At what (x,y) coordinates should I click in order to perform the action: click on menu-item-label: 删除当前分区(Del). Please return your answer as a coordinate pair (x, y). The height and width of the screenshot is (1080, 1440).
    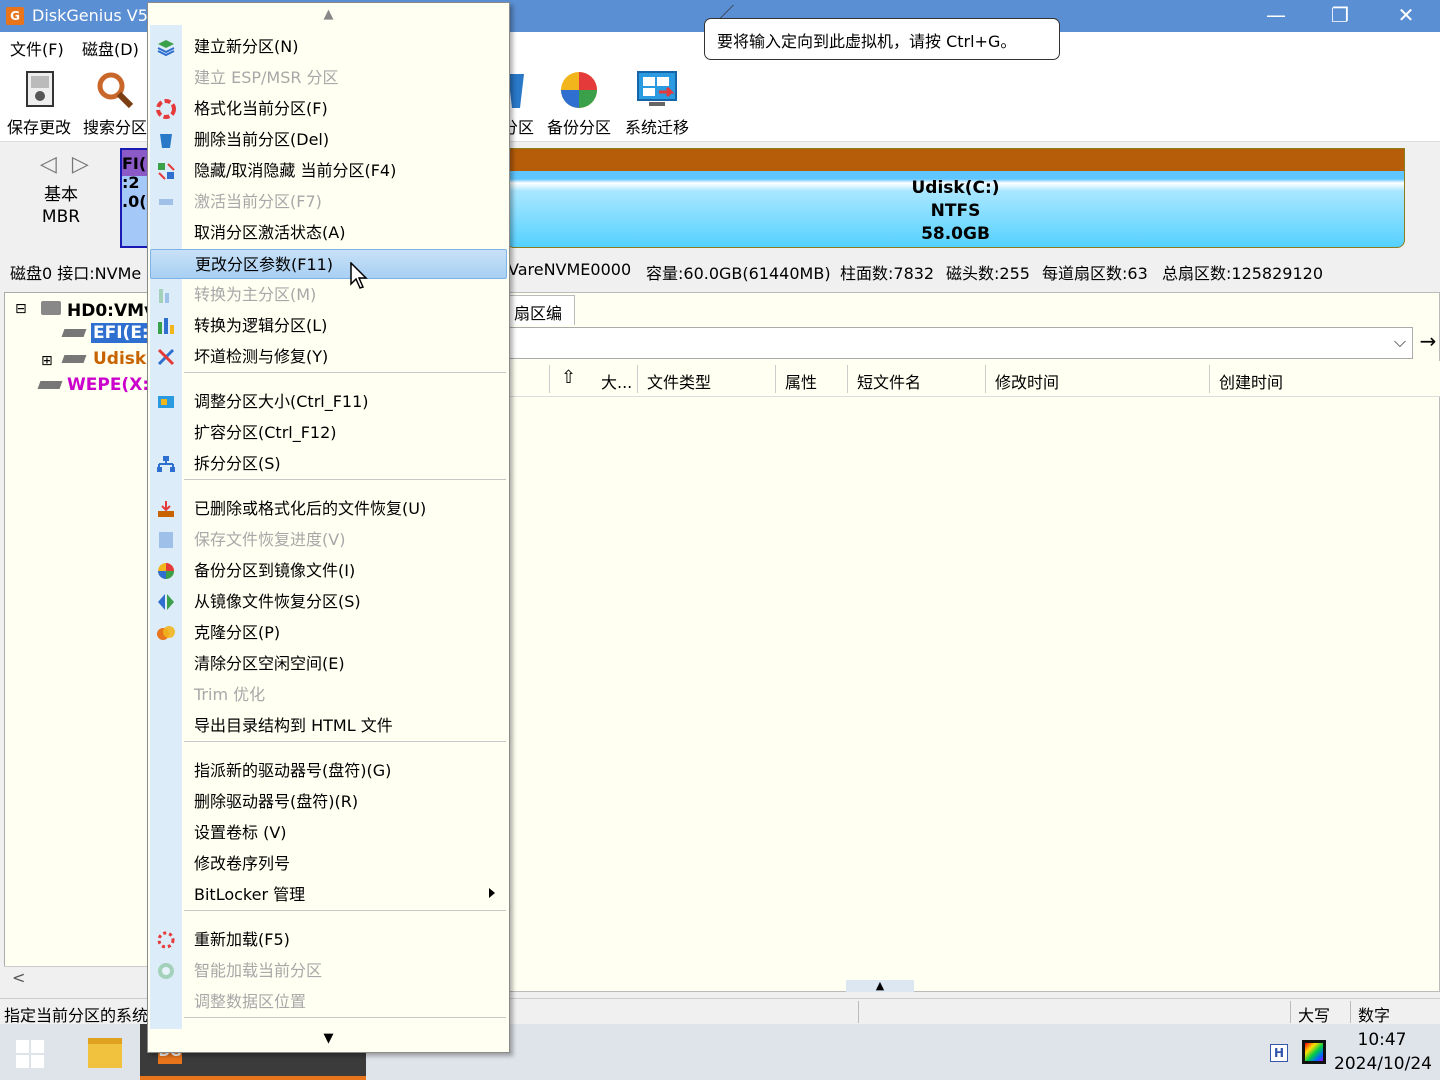
    Looking at the image, I should click on (262, 139).